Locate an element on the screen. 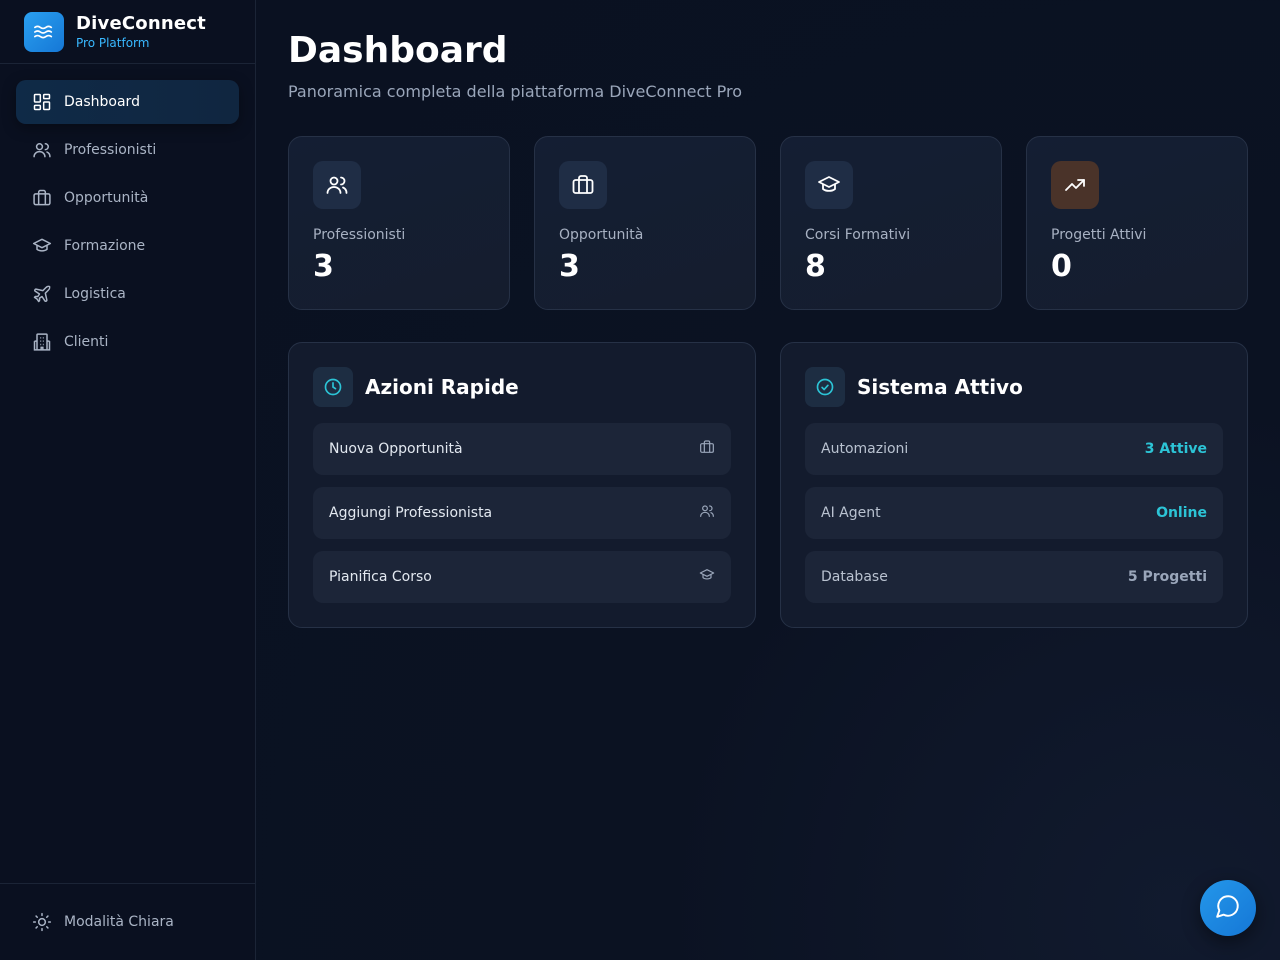 This screenshot has width=1280, height=960. stat-card-progetti-attivi: Progetti Attivi 0 is located at coordinates (1137, 223).